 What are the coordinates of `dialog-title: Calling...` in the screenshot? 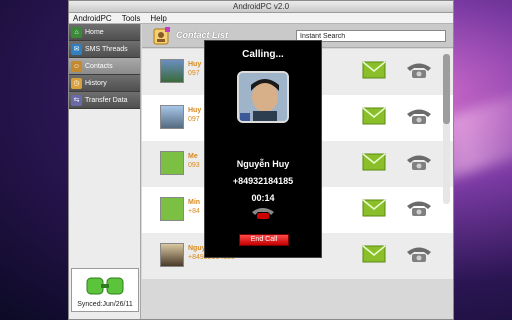 It's located at (263, 54).